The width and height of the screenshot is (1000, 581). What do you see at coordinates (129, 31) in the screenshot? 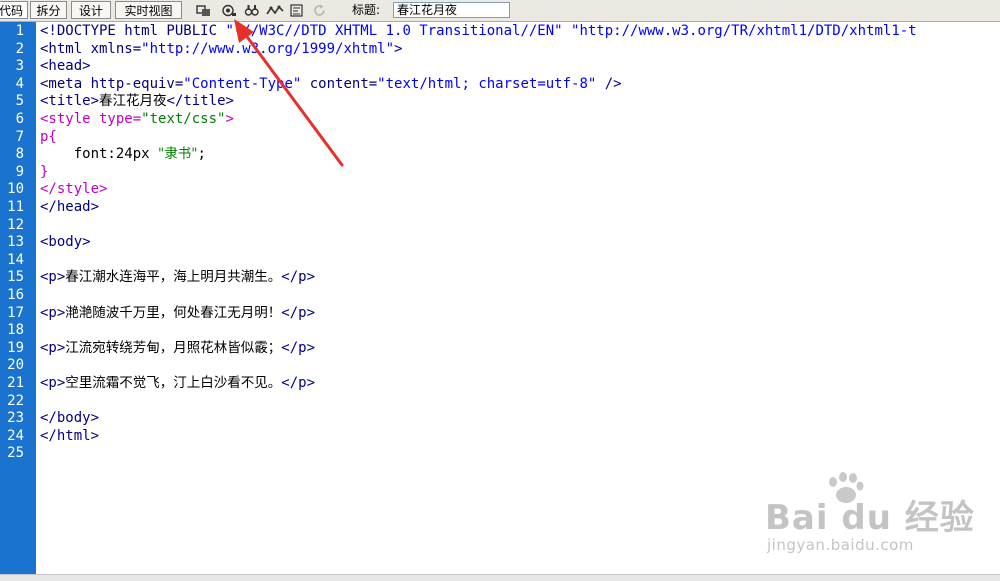
I see `doctype-token: <!DOCTYPE html PUBLIC` at bounding box center [129, 31].